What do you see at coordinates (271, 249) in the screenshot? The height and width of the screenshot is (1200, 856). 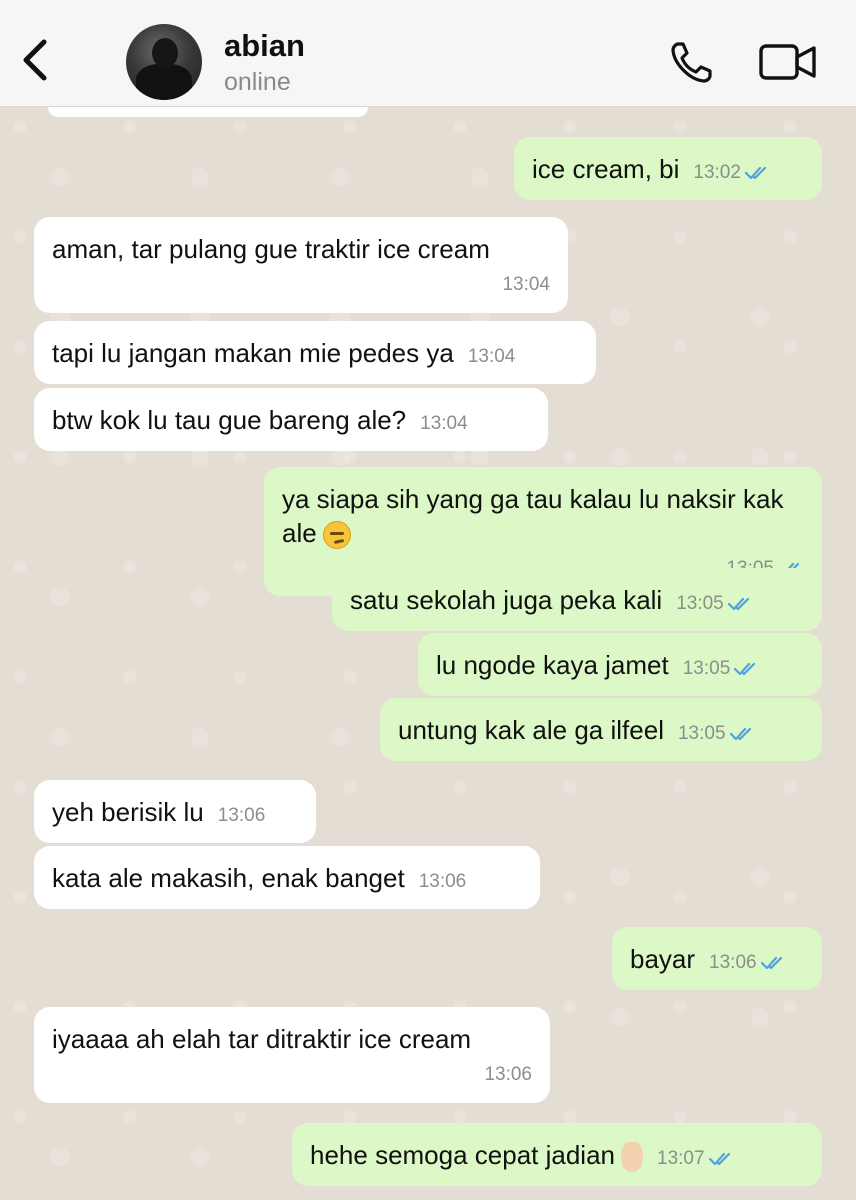 I see `message-text: aman, tar pulang gue traktir ice cream` at bounding box center [271, 249].